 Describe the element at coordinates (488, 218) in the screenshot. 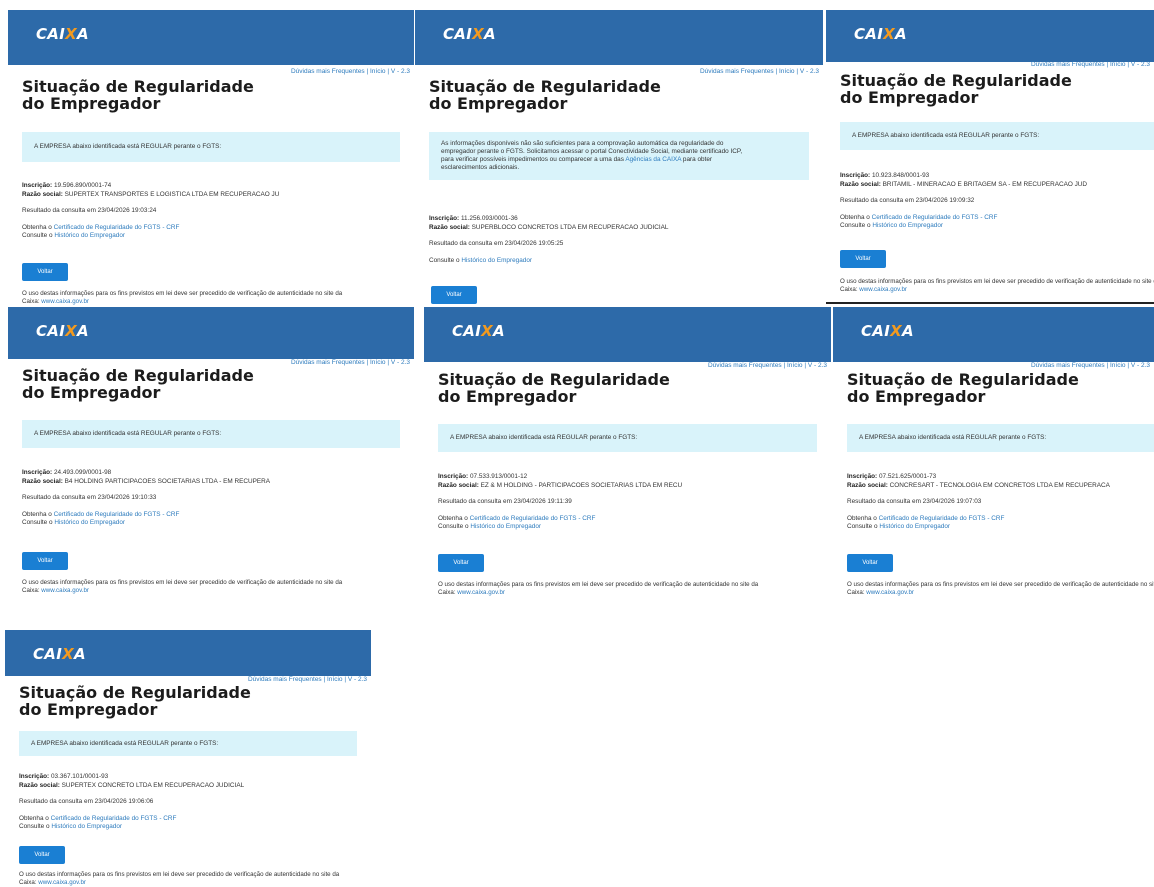

I see `inscricao-value: 11.256.093/0001-36` at that location.